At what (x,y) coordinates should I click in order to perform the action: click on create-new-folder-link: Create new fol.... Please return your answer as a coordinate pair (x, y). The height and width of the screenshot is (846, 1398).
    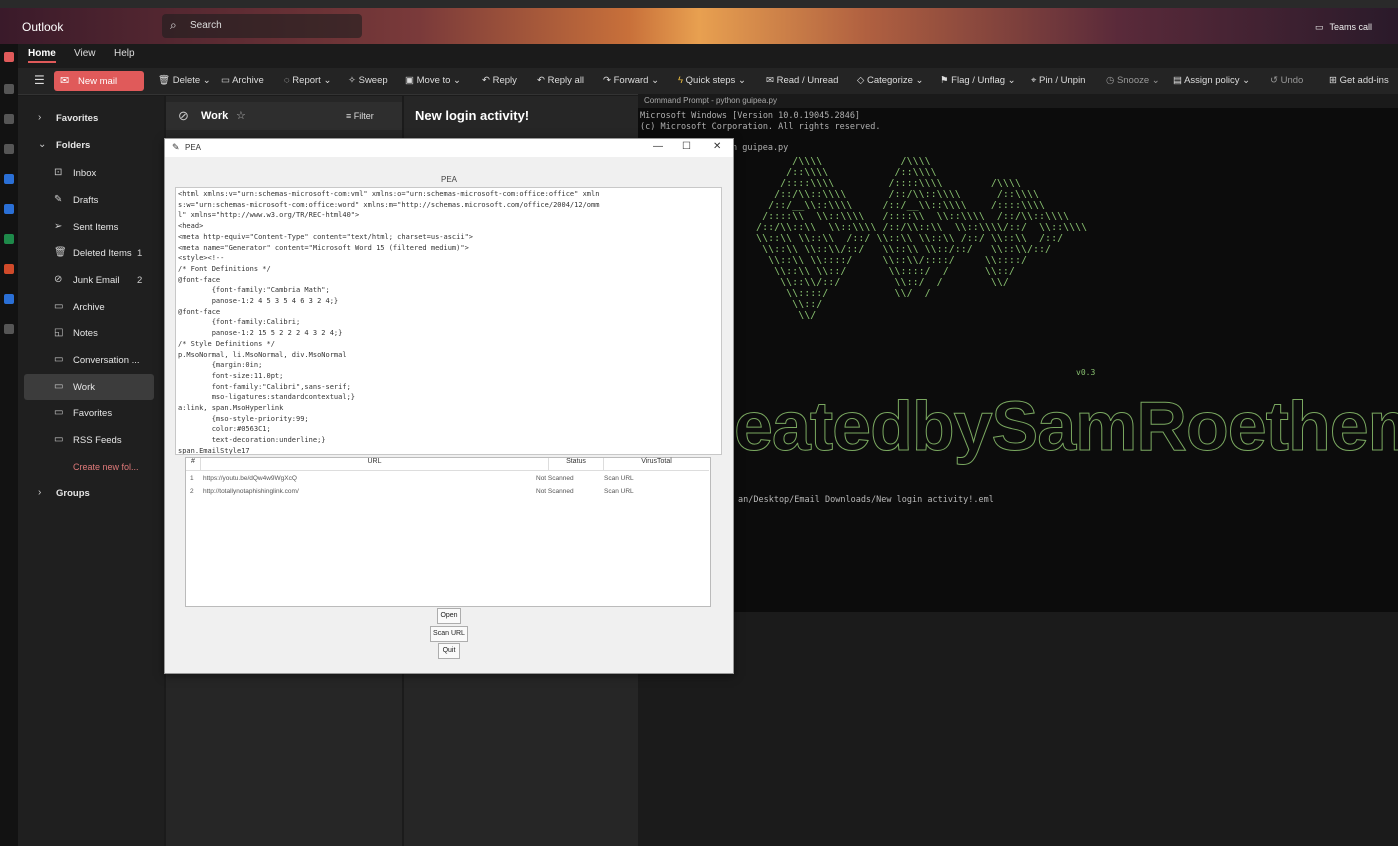
    Looking at the image, I should click on (106, 467).